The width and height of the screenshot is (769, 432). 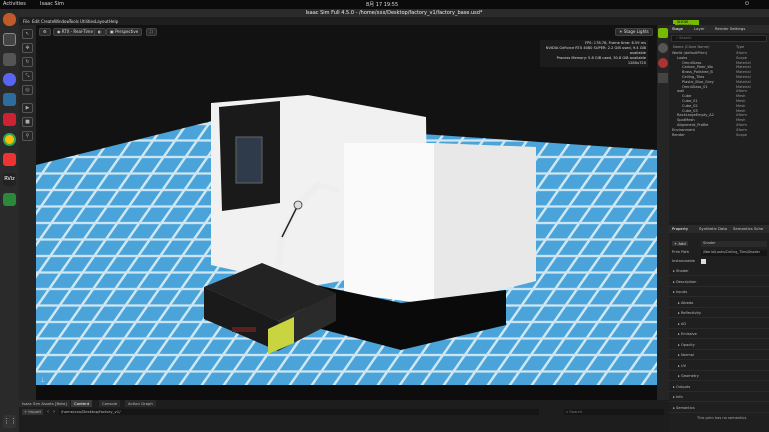 What do you see at coordinates (27, 90) in the screenshot?
I see `snap-tool-icon: ◎` at bounding box center [27, 90].